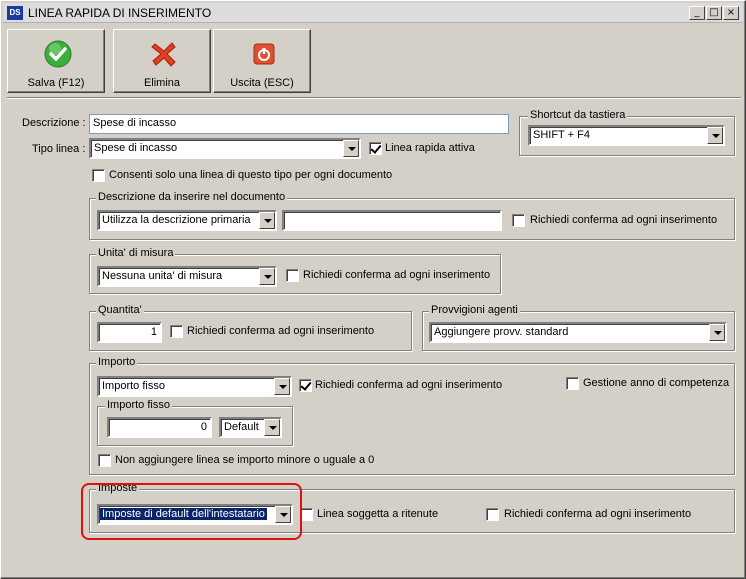  What do you see at coordinates (176, 331) in the screenshot?
I see `quantita-confirm-checkbox` at bounding box center [176, 331].